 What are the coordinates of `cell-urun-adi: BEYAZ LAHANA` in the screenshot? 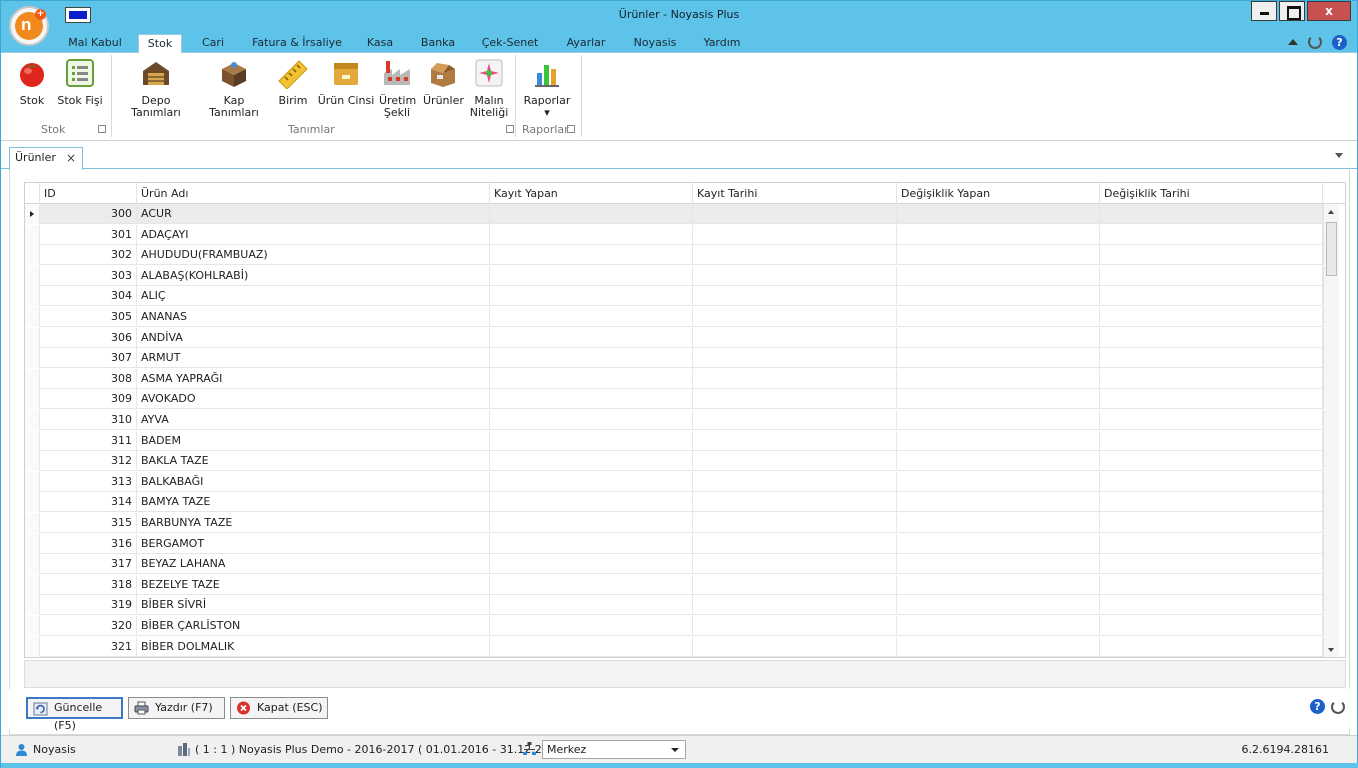 It's located at (313, 564).